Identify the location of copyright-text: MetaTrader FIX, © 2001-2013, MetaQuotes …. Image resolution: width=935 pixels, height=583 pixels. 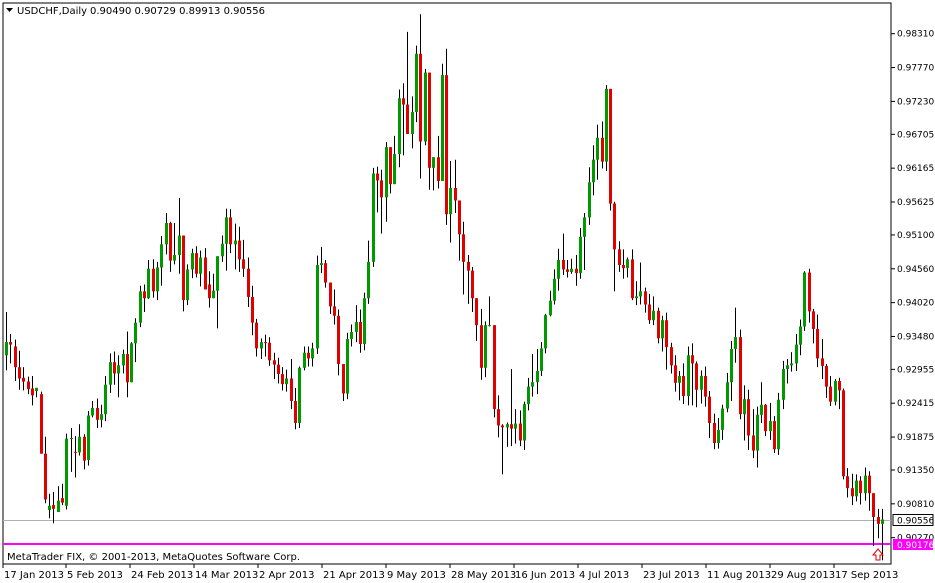
(153, 557).